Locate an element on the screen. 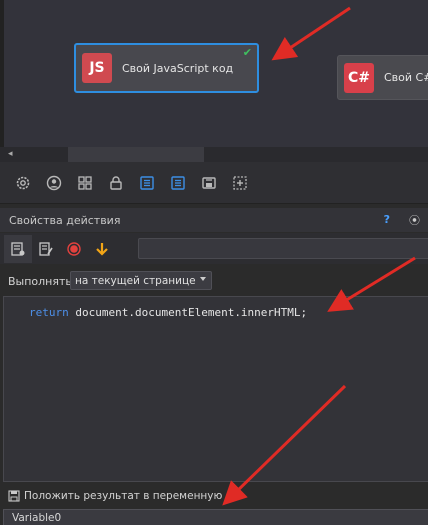 The width and height of the screenshot is (428, 525). canvas-toolbar is located at coordinates (214, 183).